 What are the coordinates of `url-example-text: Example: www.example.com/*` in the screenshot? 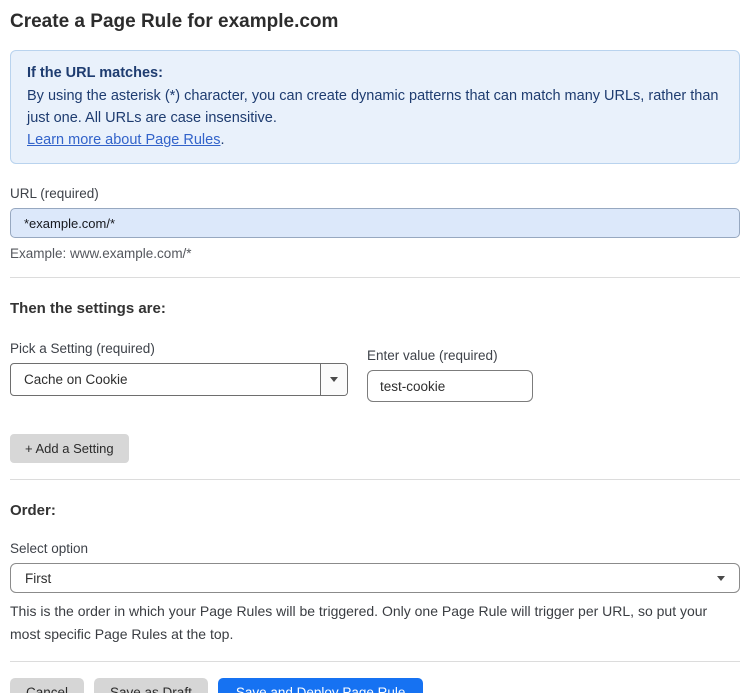 It's located at (101, 253).